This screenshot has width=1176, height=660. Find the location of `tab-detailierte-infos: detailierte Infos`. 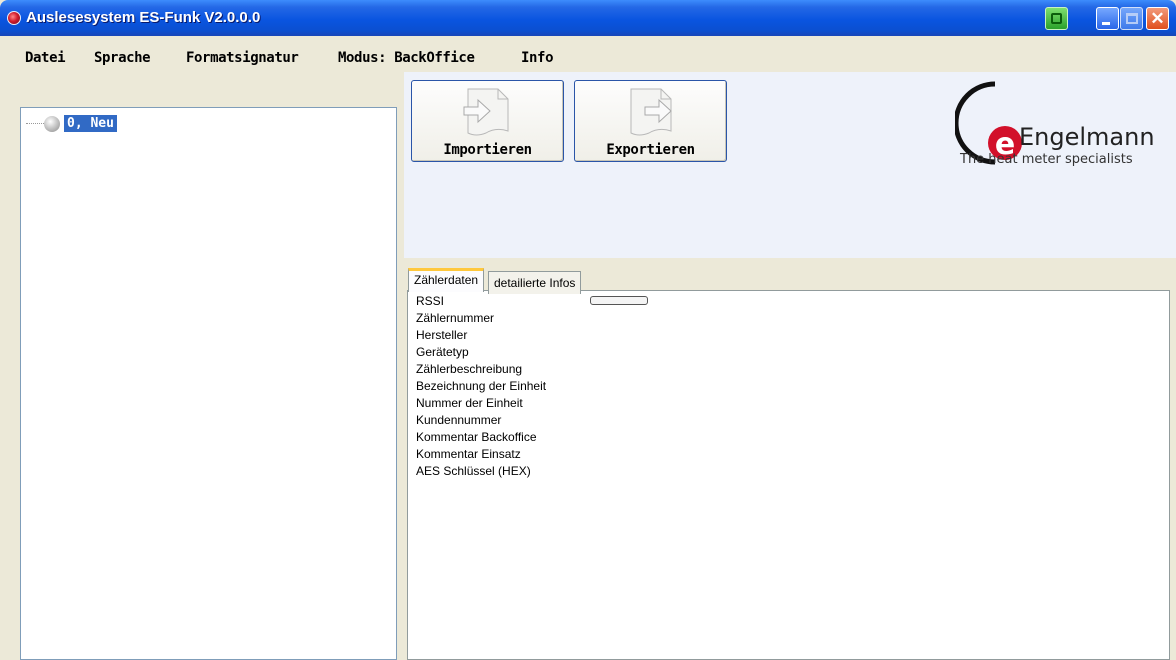

tab-detailierte-infos: detailierte Infos is located at coordinates (535, 282).